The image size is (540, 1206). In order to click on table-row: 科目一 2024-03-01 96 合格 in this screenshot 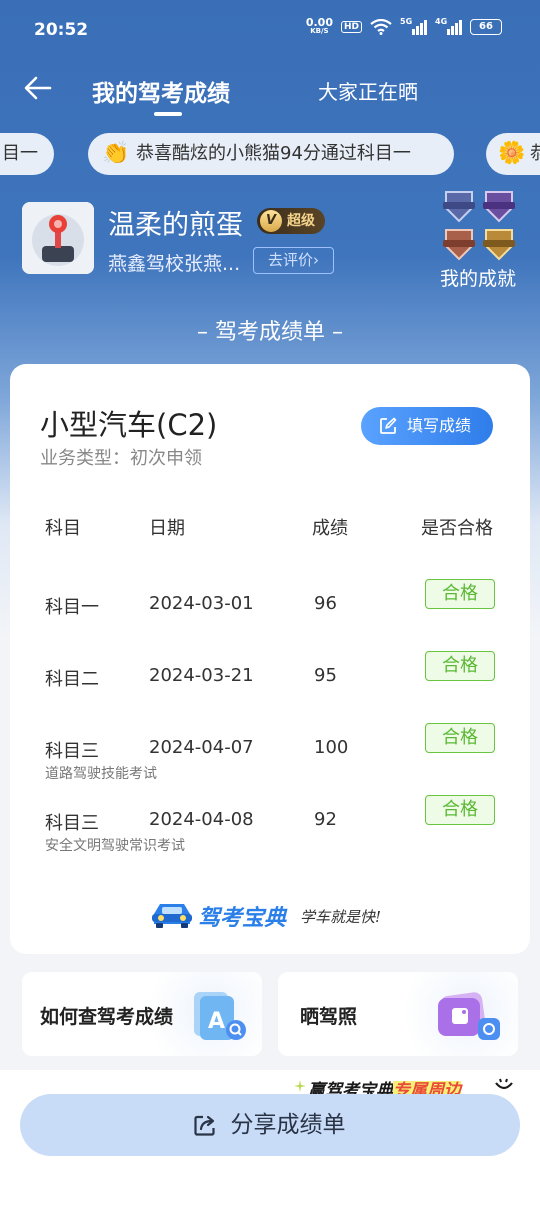, I will do `click(270, 616)`.